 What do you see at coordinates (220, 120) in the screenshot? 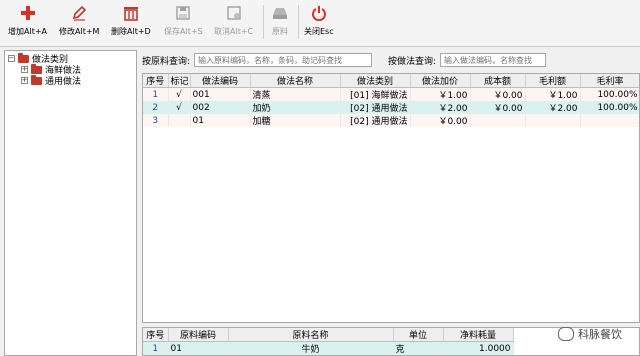
I see `method-code: 01` at bounding box center [220, 120].